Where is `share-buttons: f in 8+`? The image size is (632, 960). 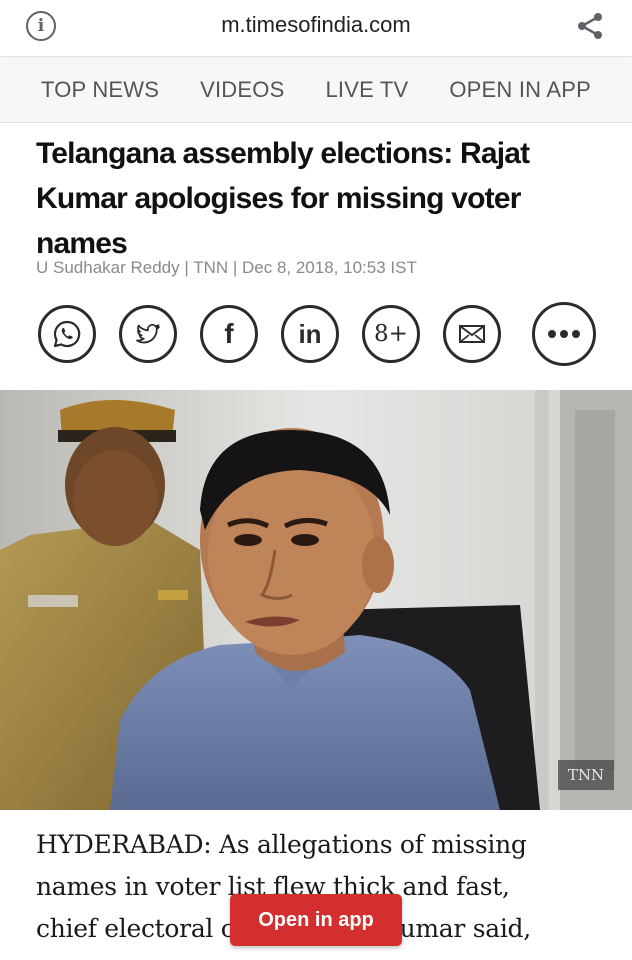 share-buttons: f in 8+ is located at coordinates (320, 337).